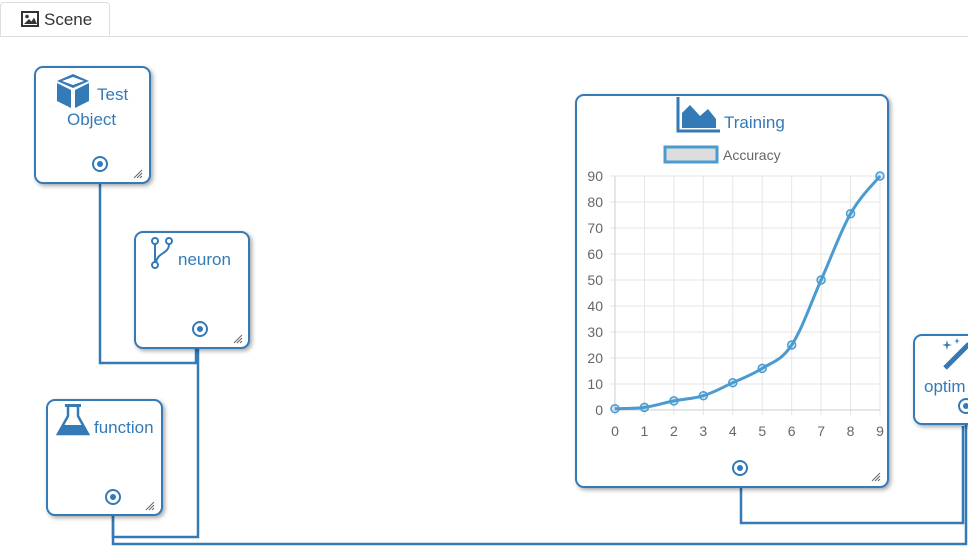 Image resolution: width=968 pixels, height=546 pixels. Describe the element at coordinates (954, 357) in the screenshot. I see `magic-wand-icon` at that location.